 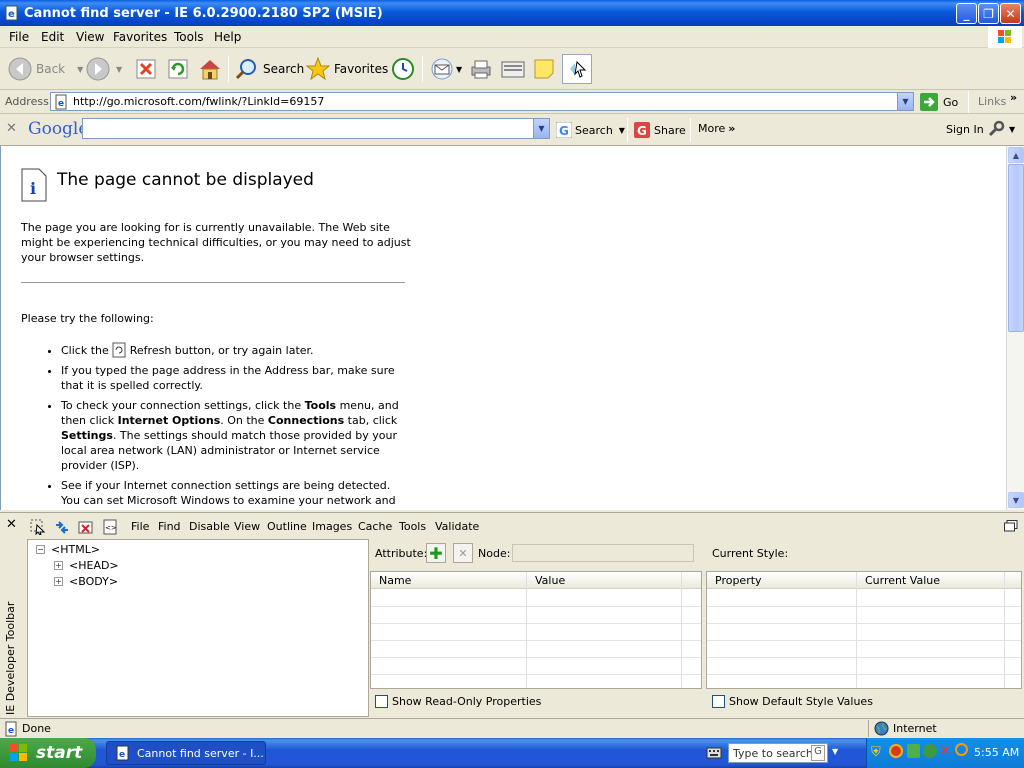 I want to click on menu-tools: Tools, so click(x=189, y=37).